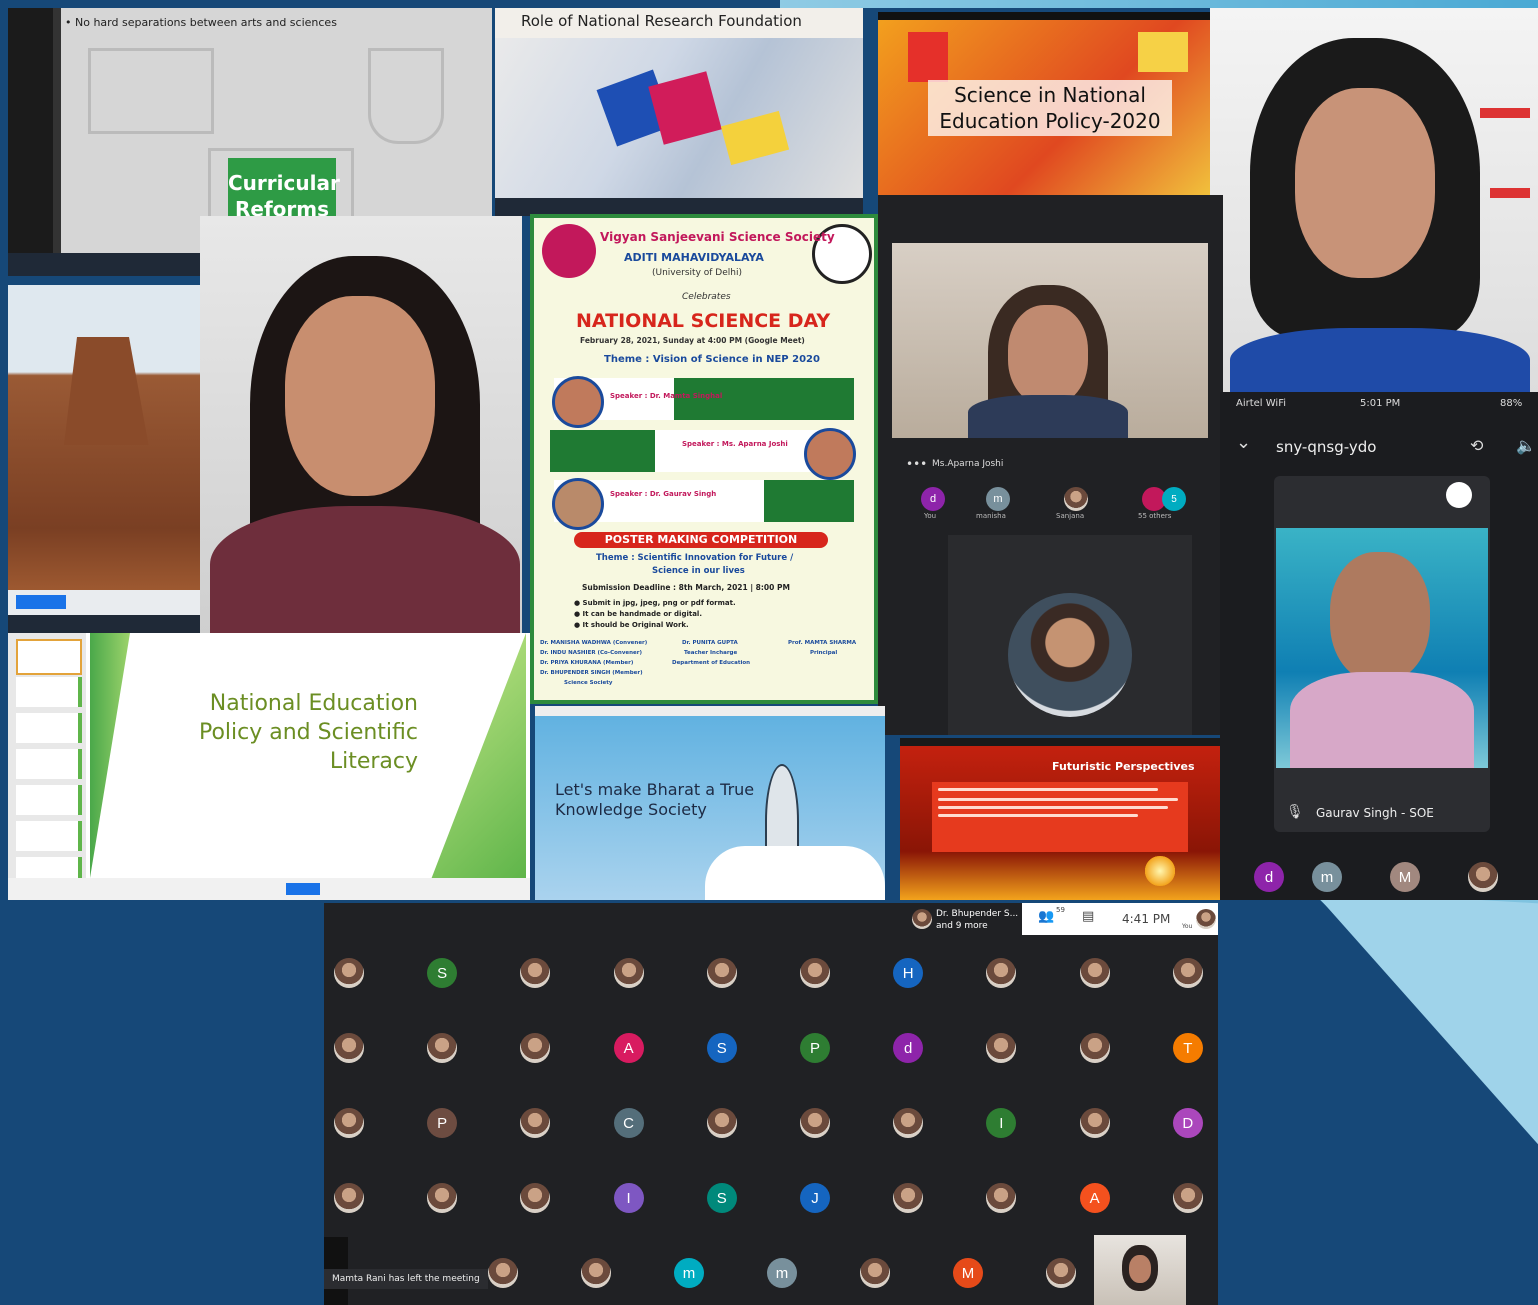  What do you see at coordinates (1001, 505) in the screenshot?
I see `tile-manisha: m manisha` at bounding box center [1001, 505].